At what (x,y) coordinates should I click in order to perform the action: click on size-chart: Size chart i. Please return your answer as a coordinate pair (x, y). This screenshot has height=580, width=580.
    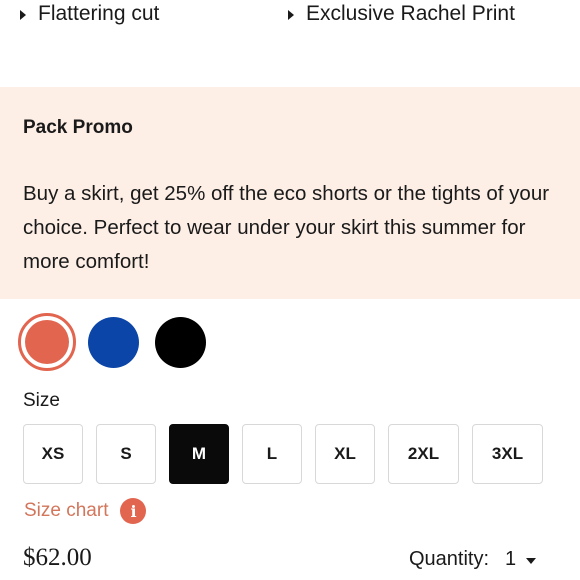
    Looking at the image, I should click on (85, 511).